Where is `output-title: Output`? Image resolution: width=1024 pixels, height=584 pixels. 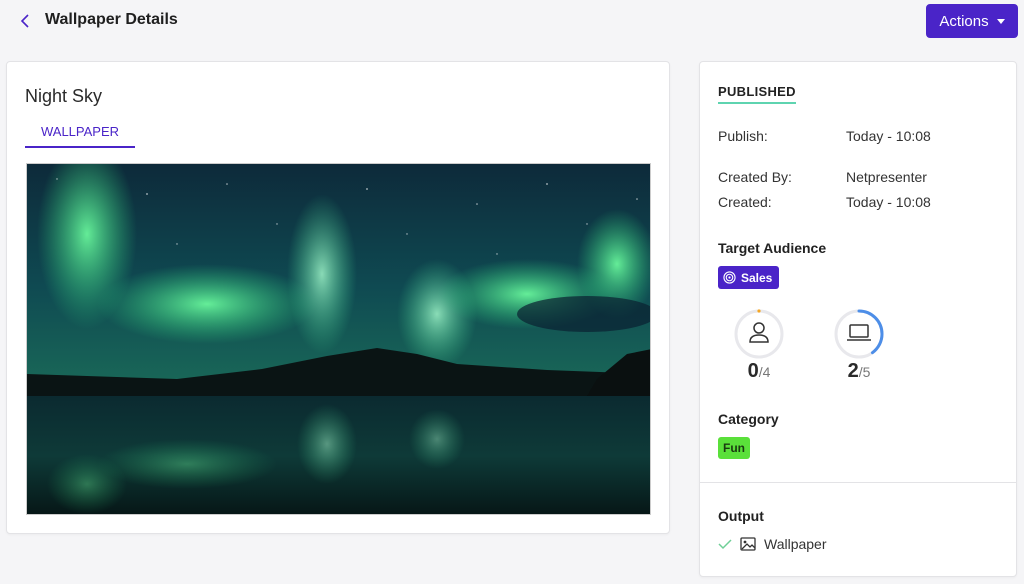 output-title: Output is located at coordinates (741, 516).